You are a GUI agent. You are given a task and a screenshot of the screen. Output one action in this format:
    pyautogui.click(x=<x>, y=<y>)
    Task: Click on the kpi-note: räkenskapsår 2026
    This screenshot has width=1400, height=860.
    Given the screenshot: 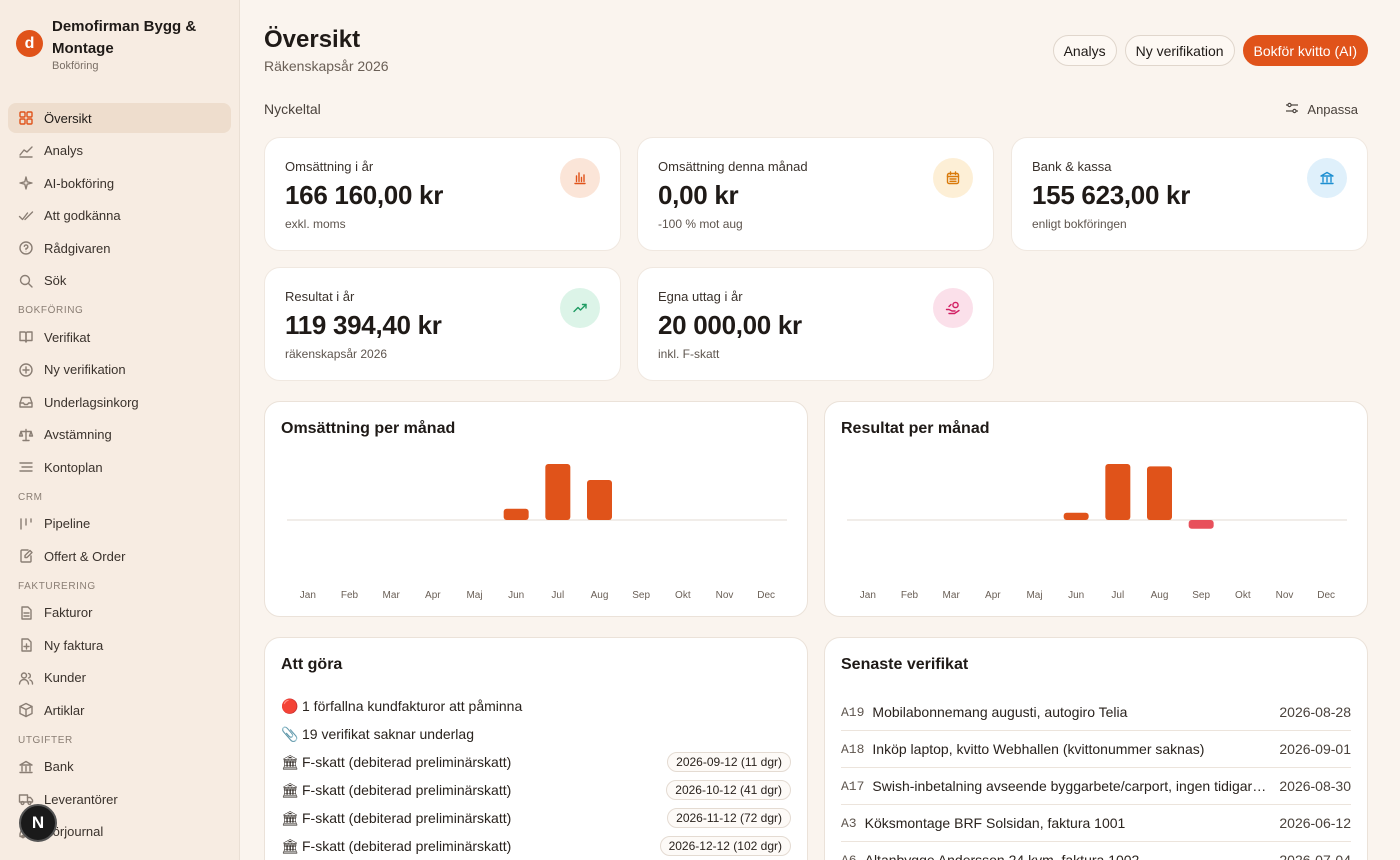 What is the action you would take?
    pyautogui.click(x=336, y=354)
    